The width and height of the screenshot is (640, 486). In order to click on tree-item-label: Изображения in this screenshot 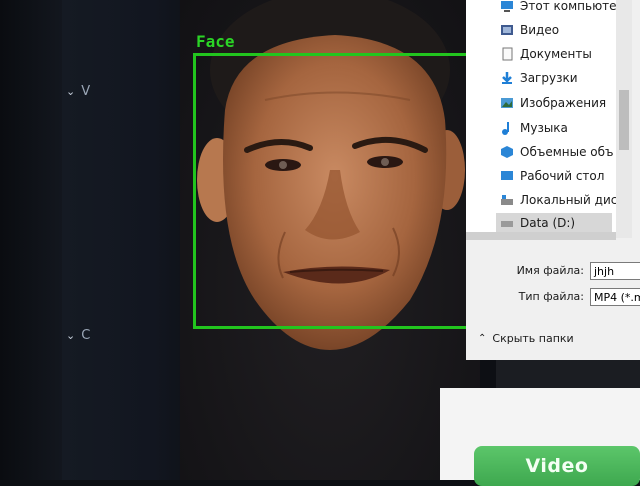, I will do `click(563, 103)`.